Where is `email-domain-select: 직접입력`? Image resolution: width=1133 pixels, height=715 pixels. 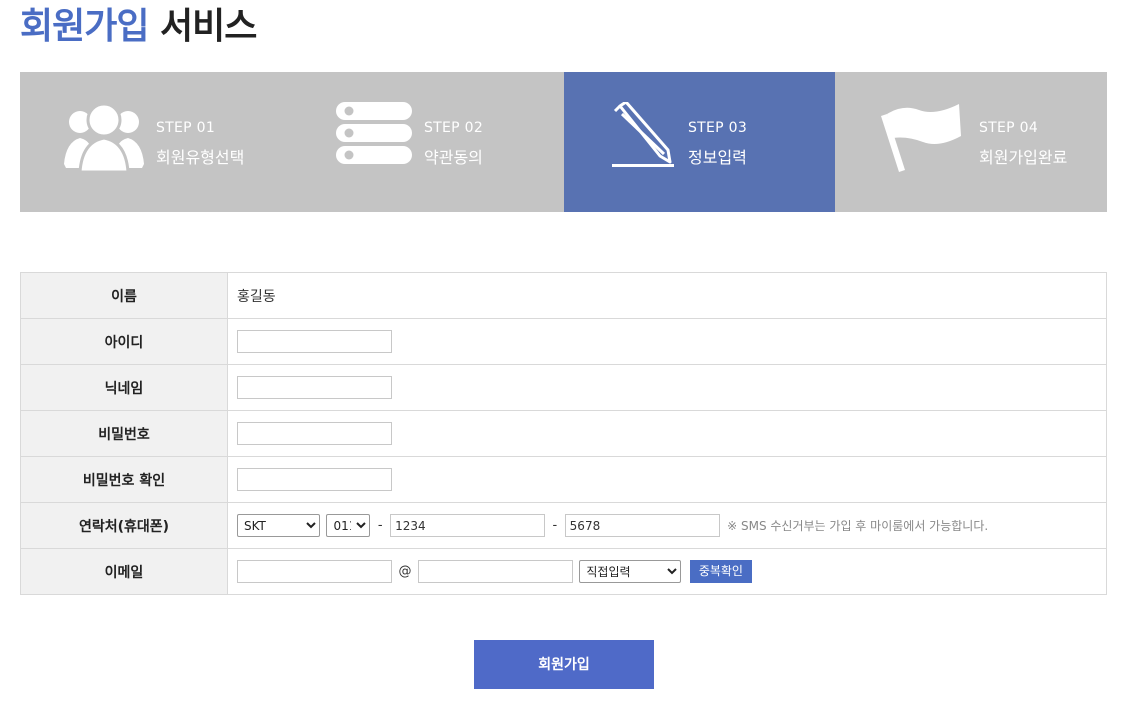
email-domain-select: 직접입력 is located at coordinates (630, 571).